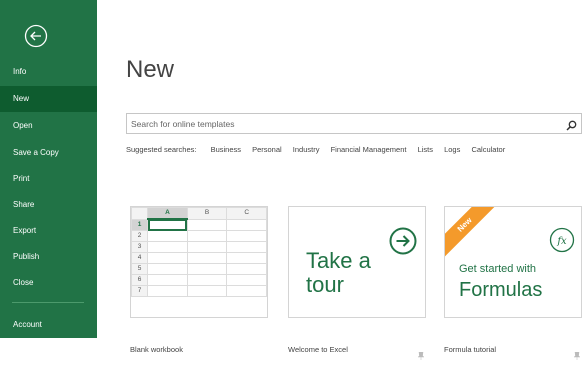 The height and width of the screenshot is (365, 586). Describe the element at coordinates (338, 260) in the screenshot. I see `tour-text-line: Take a` at that location.